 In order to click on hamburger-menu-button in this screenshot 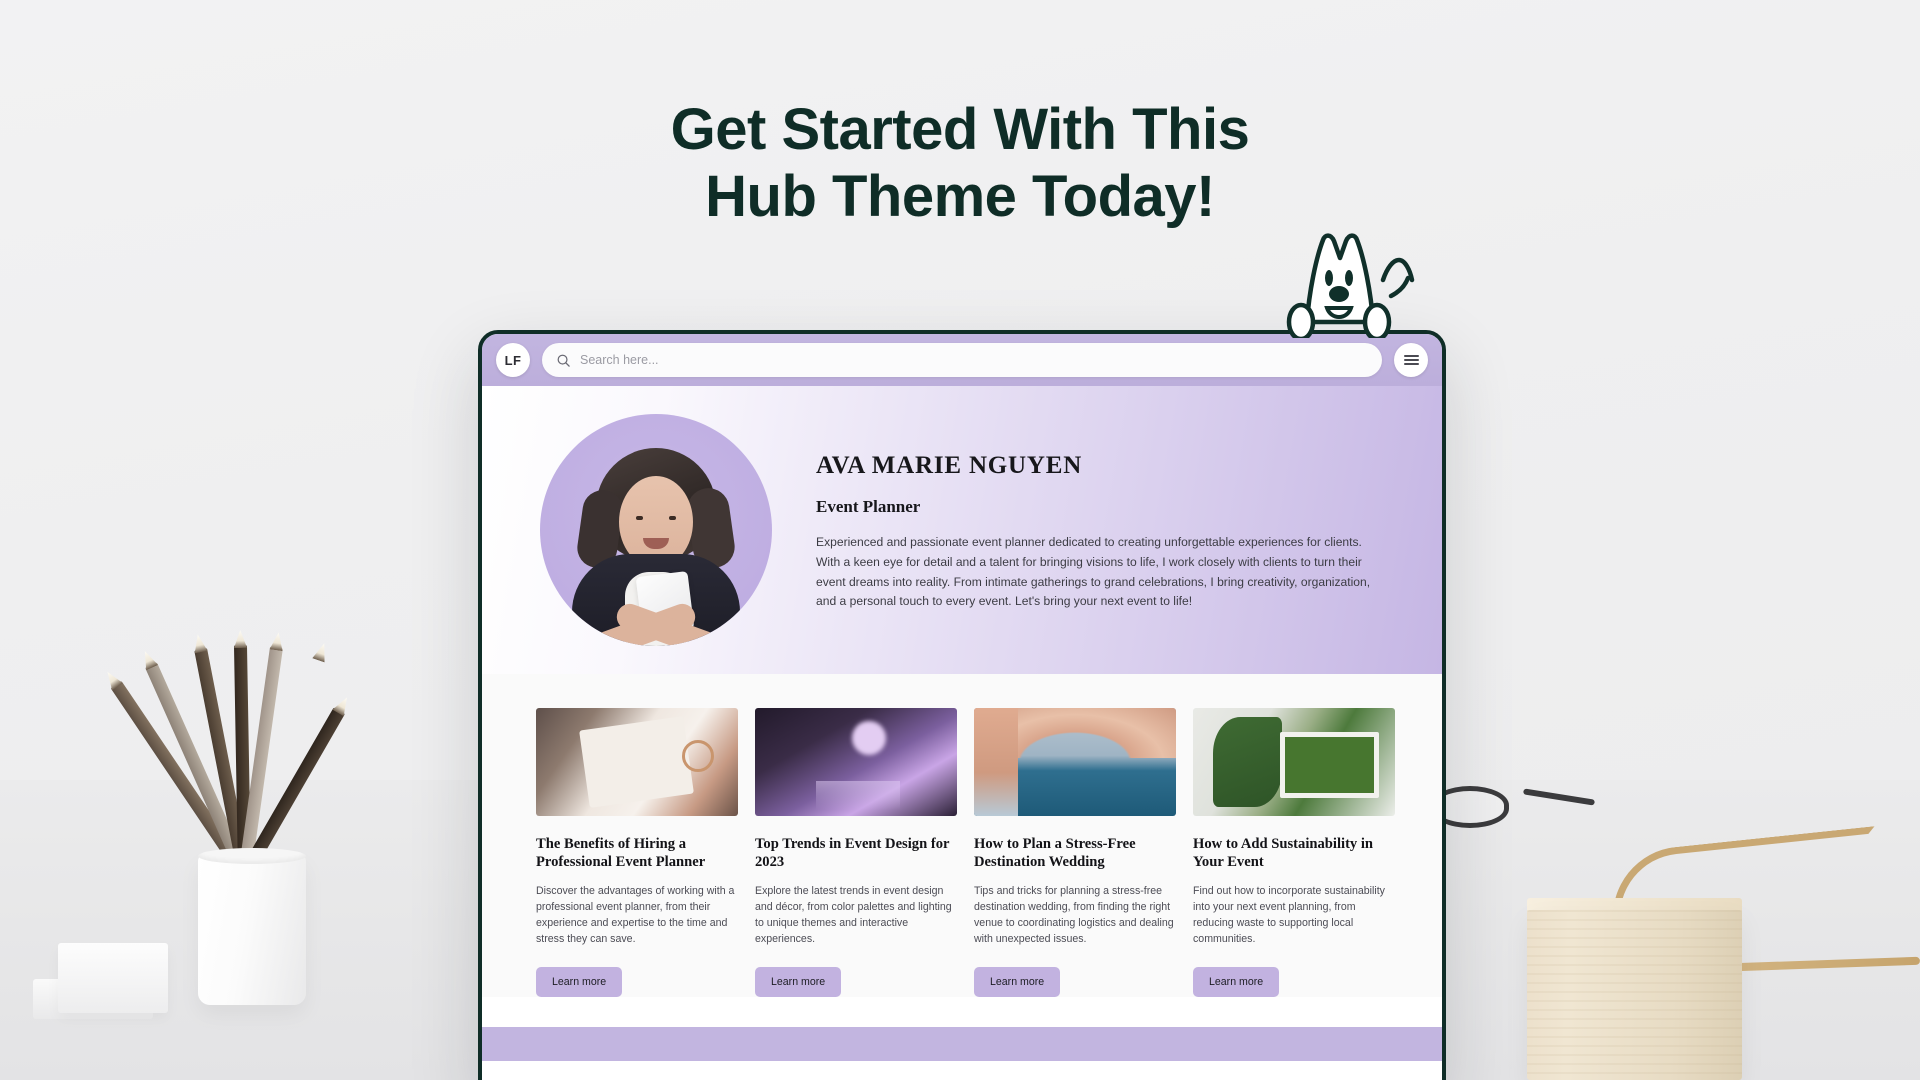, I will do `click(1411, 360)`.